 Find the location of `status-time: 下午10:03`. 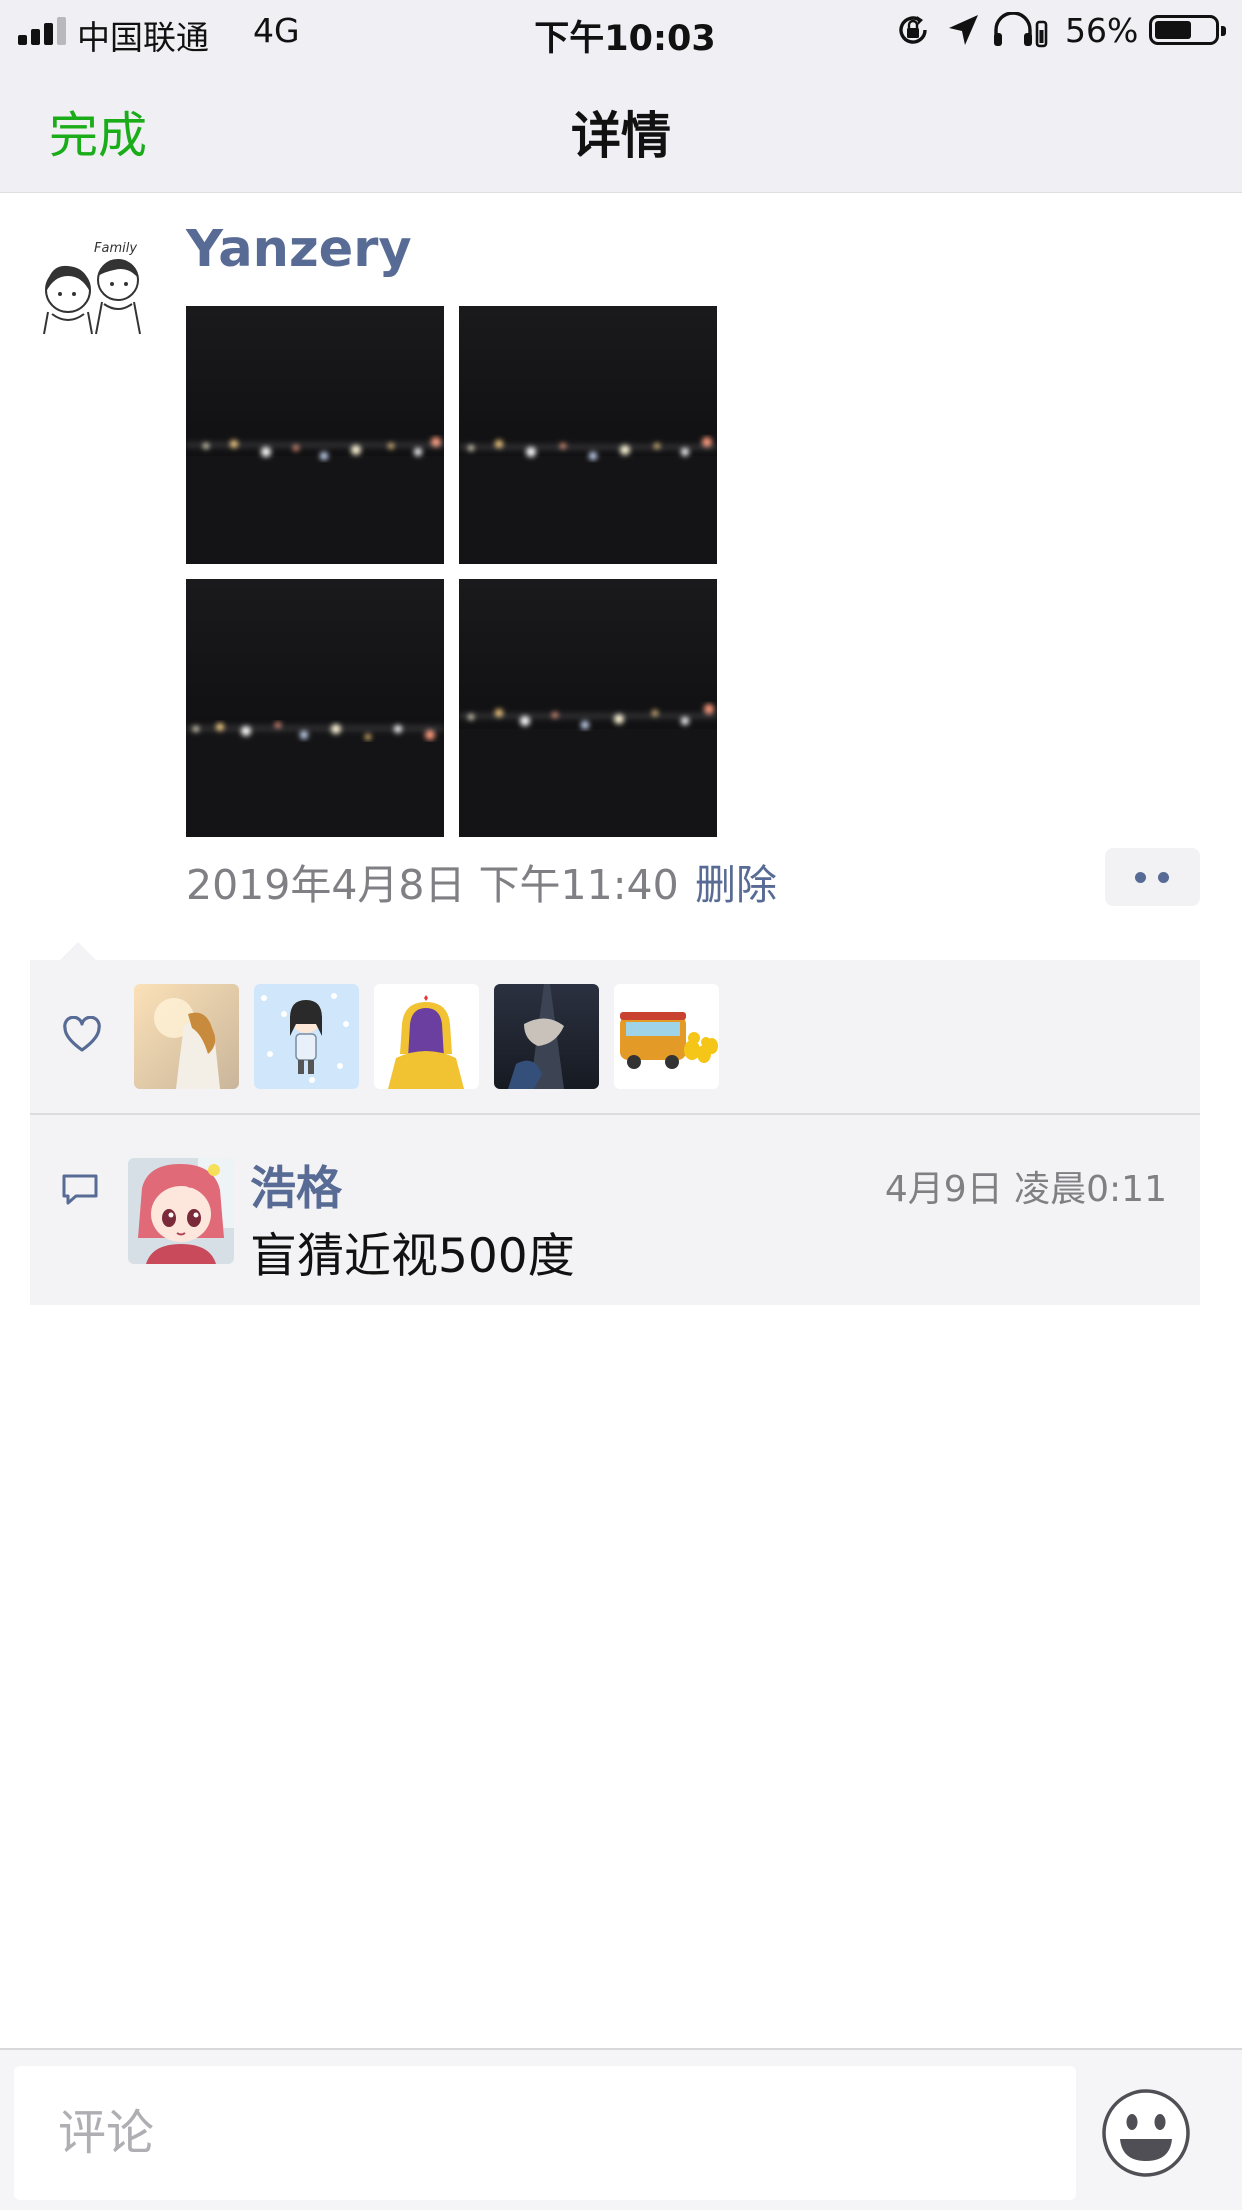

status-time: 下午10:03 is located at coordinates (625, 39).